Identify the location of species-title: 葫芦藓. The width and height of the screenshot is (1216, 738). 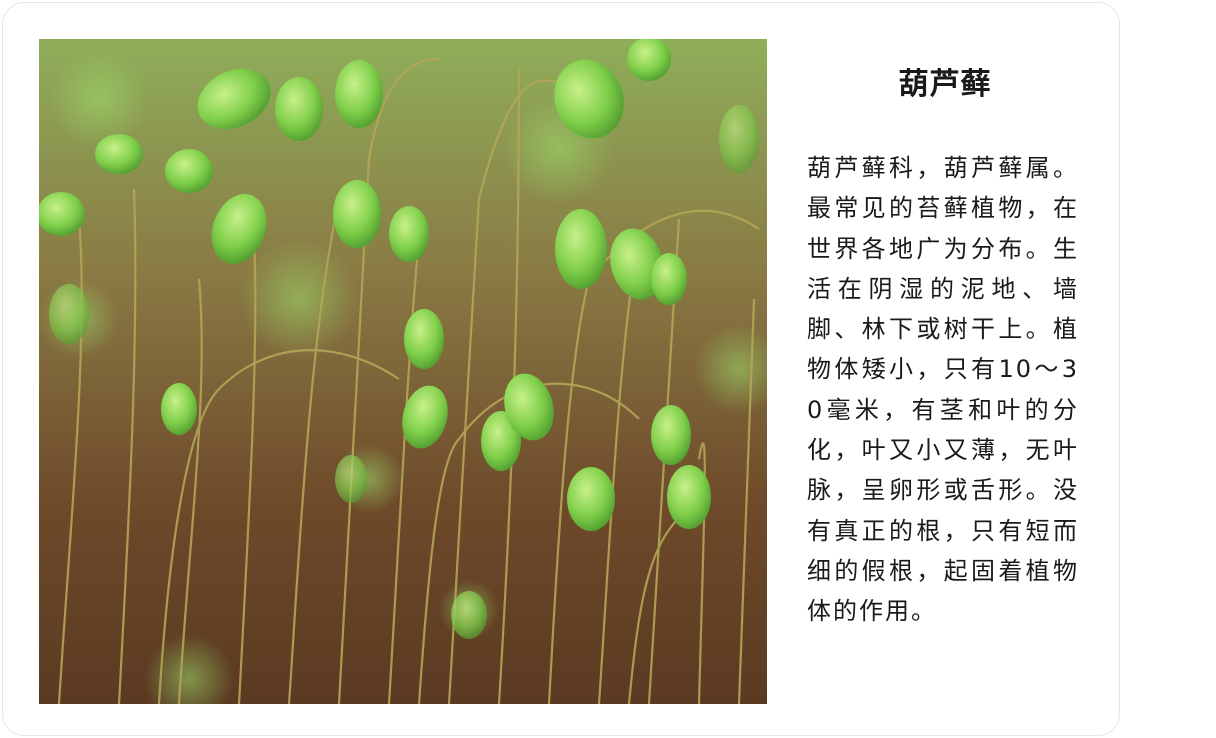
(945, 84).